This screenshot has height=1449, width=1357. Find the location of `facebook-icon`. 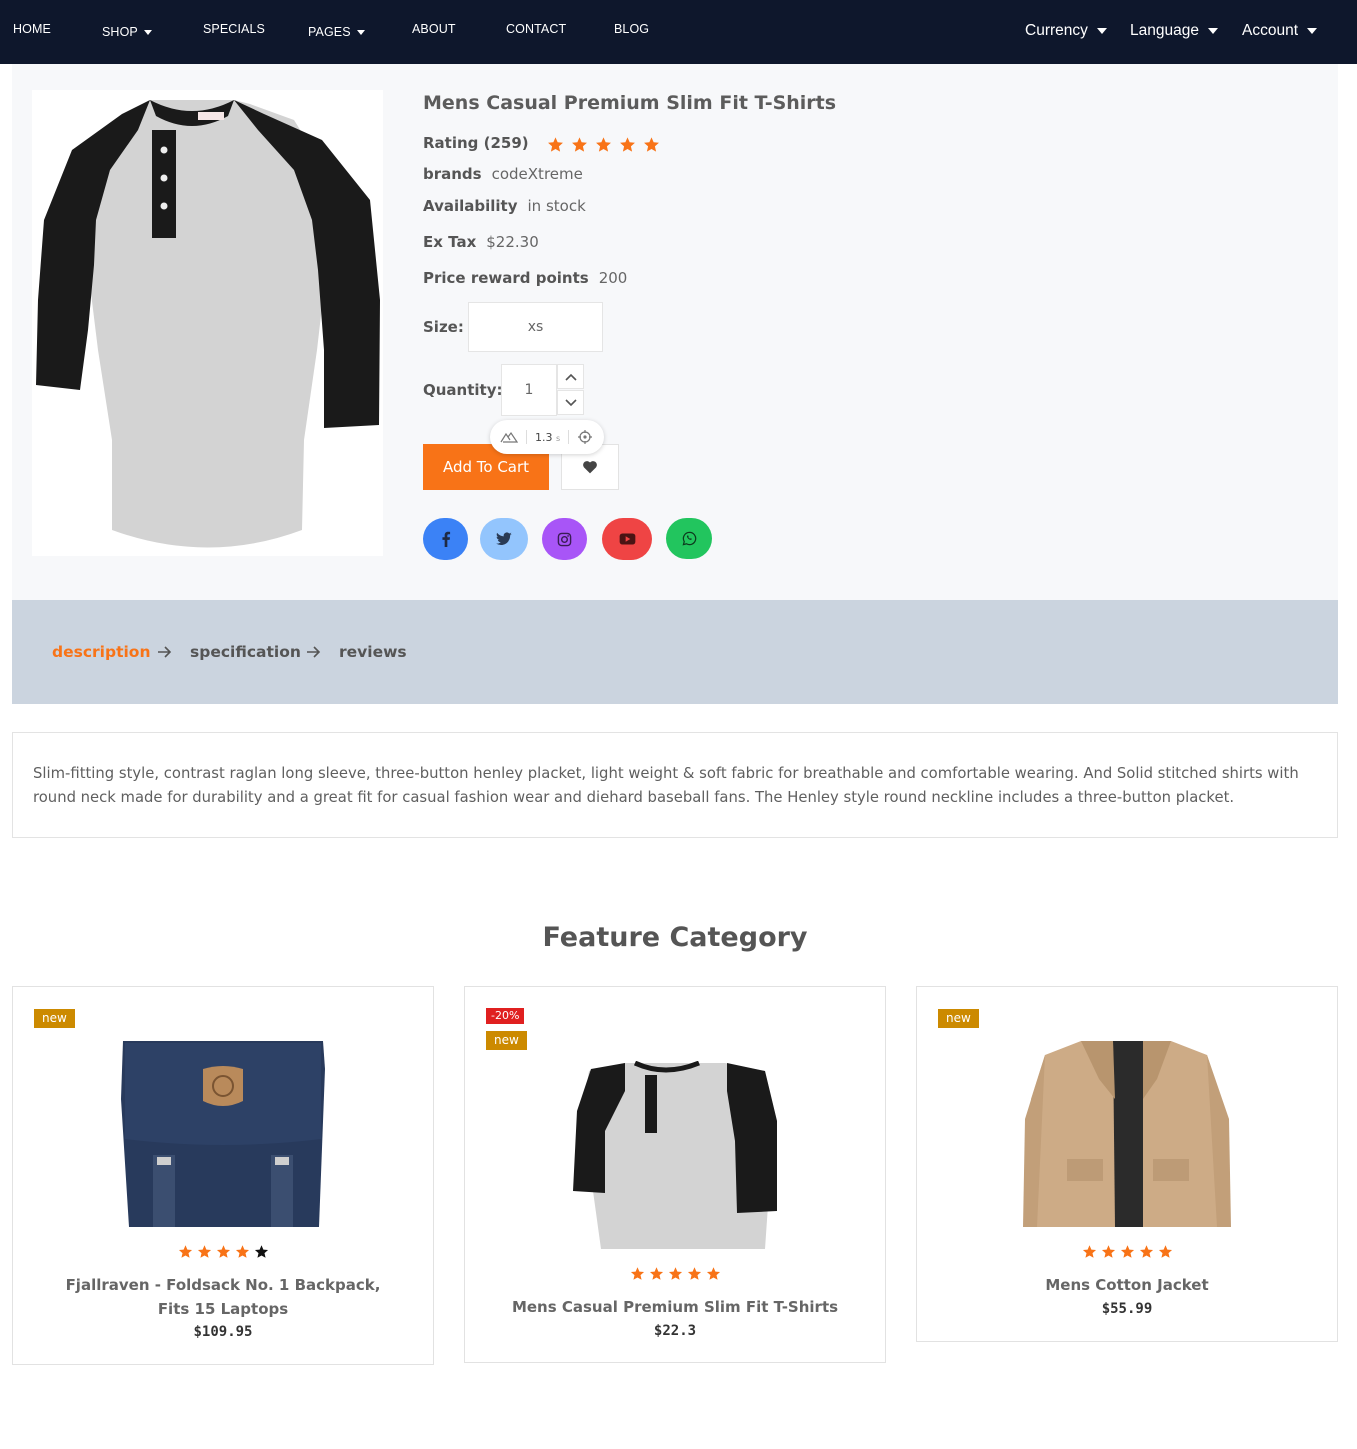

facebook-icon is located at coordinates (445, 539).